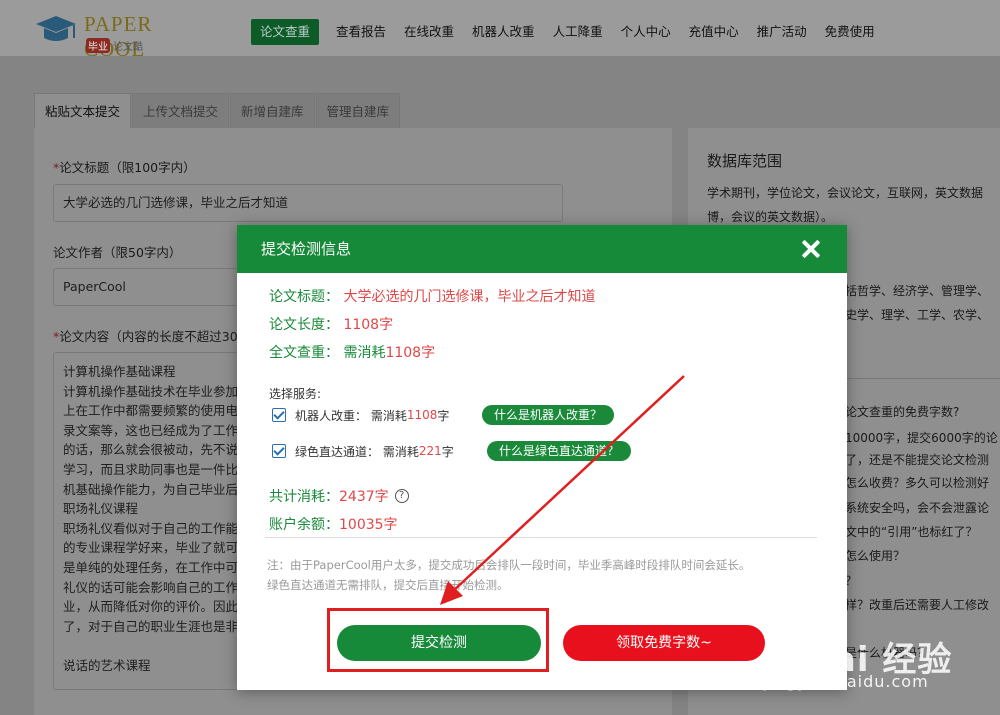  I want to click on database-scope-title: 数据库范围, so click(745, 161).